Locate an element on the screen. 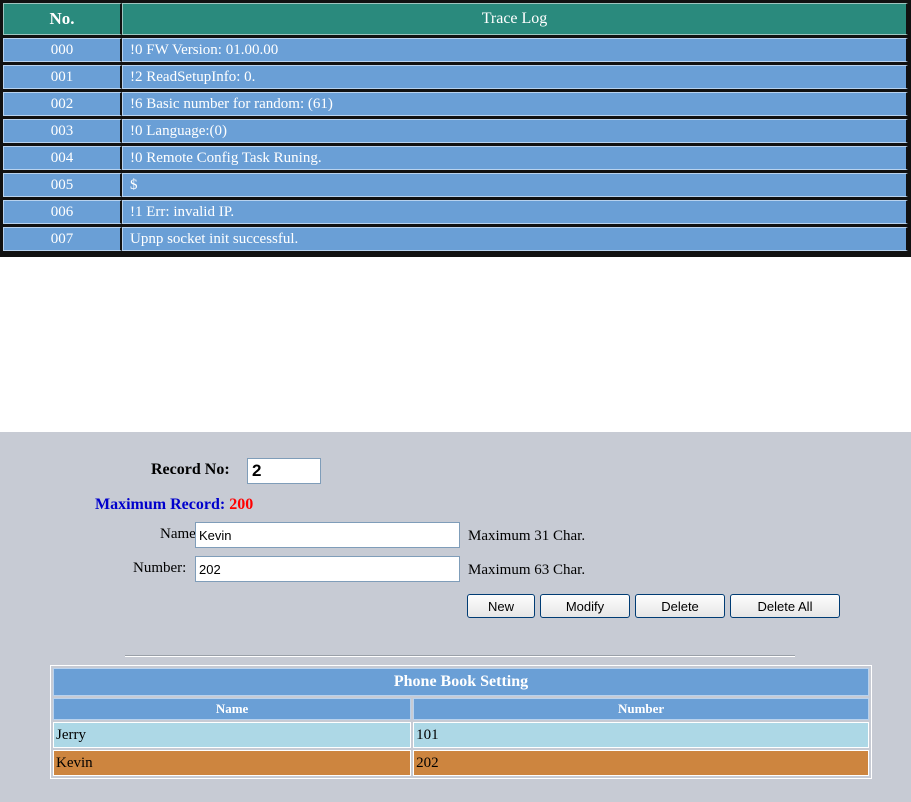 The height and width of the screenshot is (802, 911). log-message: !6 Basic number for random: (61) is located at coordinates (515, 104).